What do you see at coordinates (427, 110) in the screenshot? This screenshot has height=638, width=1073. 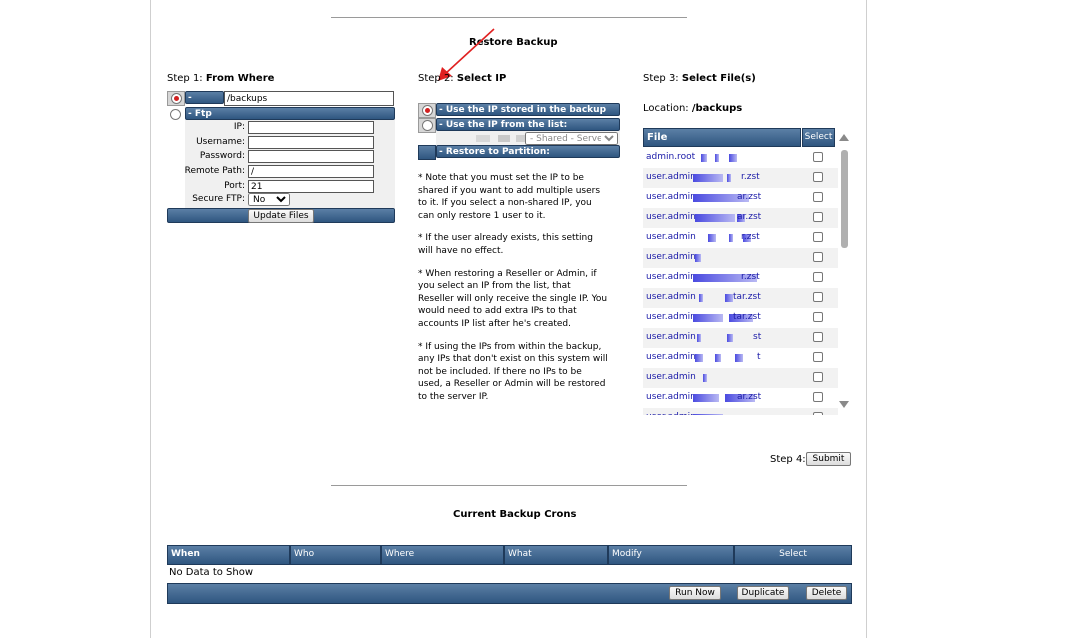 I see `ip-backup-radio` at bounding box center [427, 110].